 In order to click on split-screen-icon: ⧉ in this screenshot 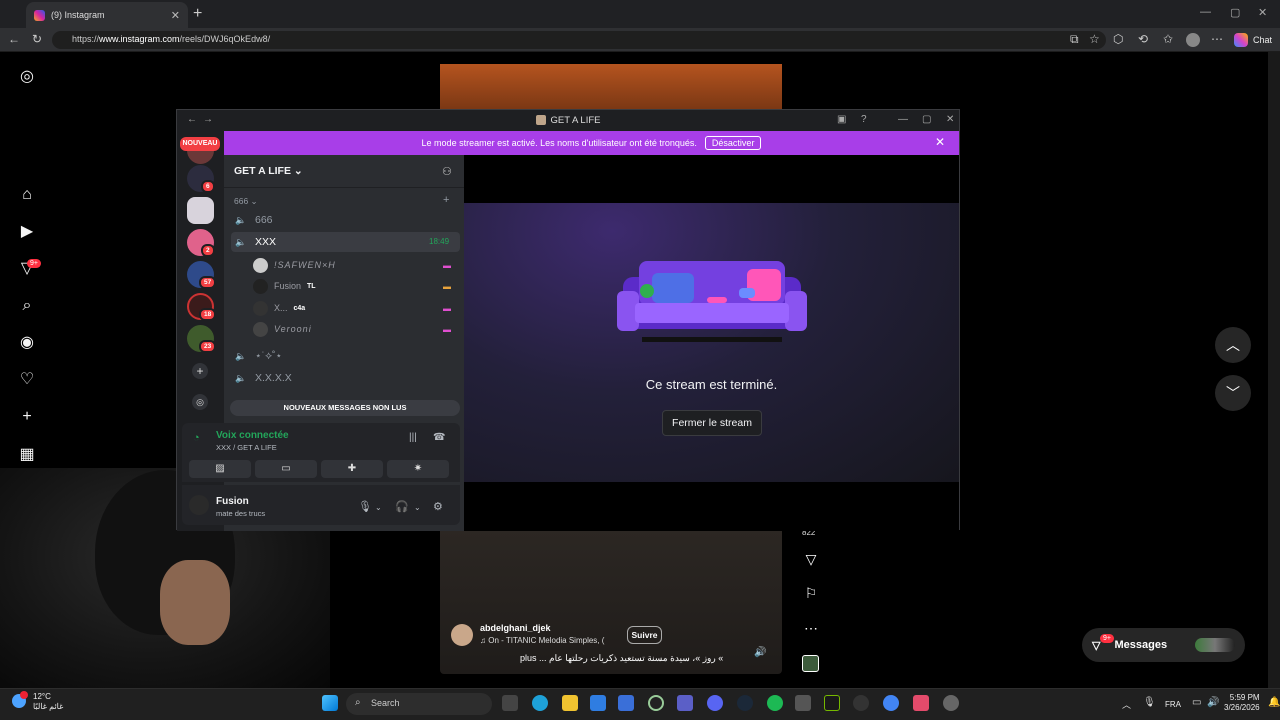, I will do `click(1074, 39)`.